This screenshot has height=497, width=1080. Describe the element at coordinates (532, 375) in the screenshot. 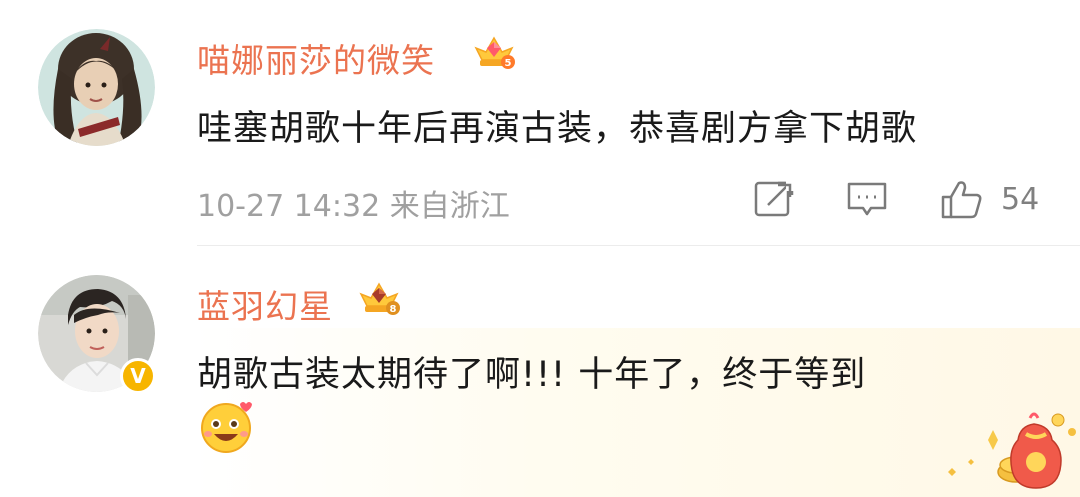

I see `comment-text: 胡歌古装太期待了啊!!! 十年了，终于等到` at that location.